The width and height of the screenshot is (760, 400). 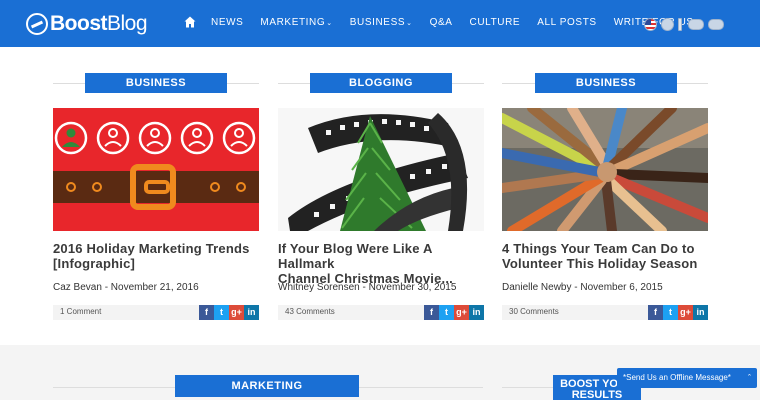 What do you see at coordinates (190, 22) in the screenshot?
I see `home-icon` at bounding box center [190, 22].